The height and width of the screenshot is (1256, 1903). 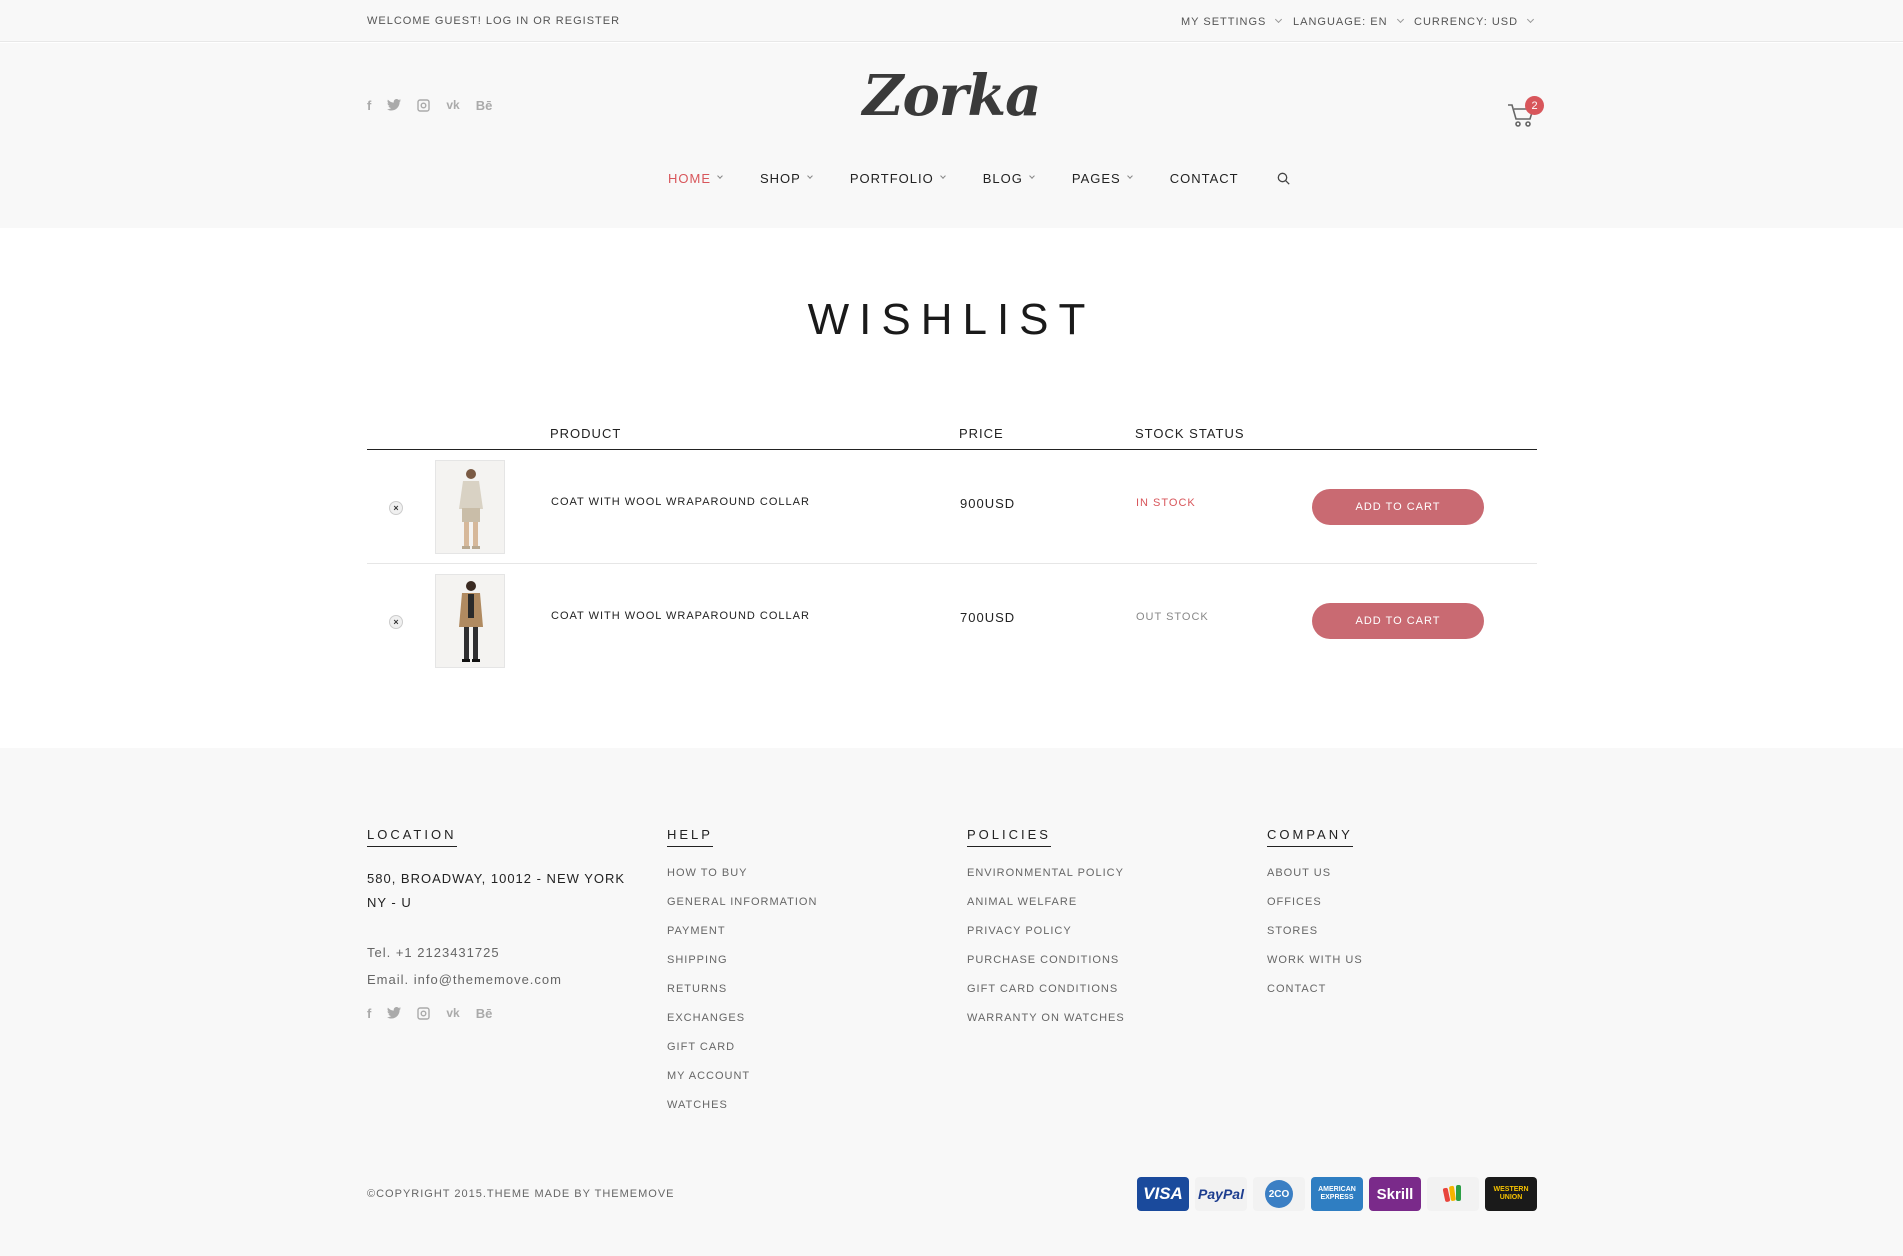 I want to click on footer-link: EXCHANGES, so click(x=797, y=1018).